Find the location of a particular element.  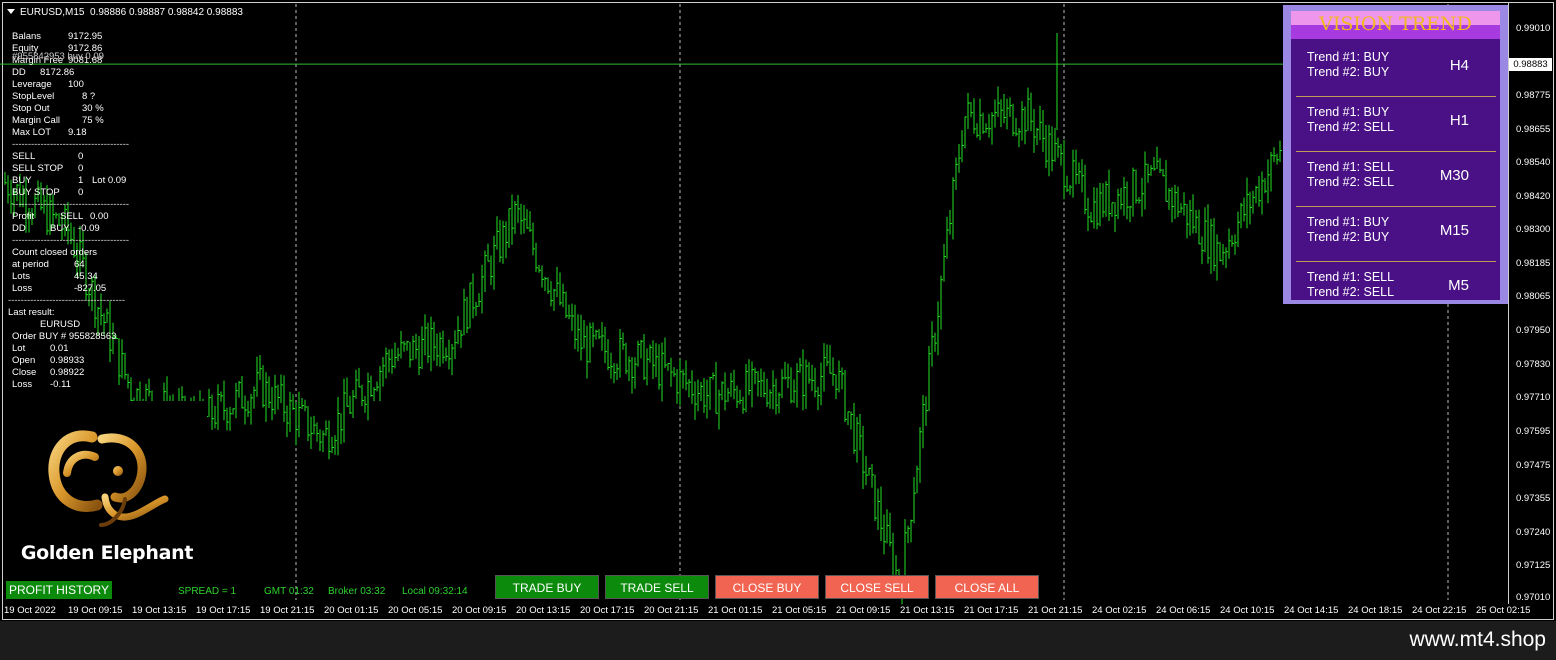

account-row: Max LOT 9.18 is located at coordinates (49, 132).